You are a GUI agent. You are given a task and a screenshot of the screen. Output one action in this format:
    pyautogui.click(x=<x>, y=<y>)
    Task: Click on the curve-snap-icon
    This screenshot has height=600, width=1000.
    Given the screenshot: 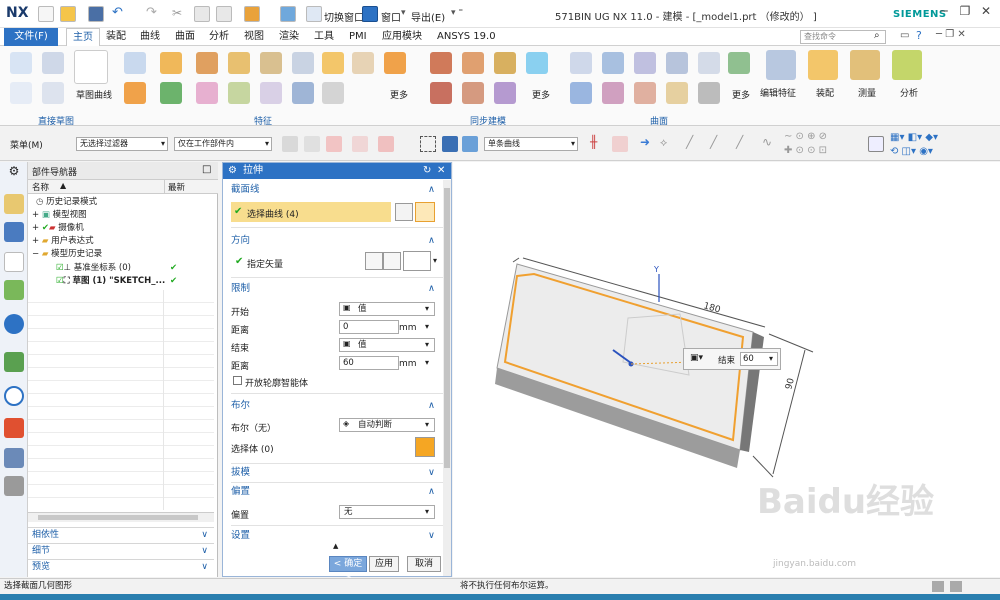 What is the action you would take?
    pyautogui.click(x=360, y=144)
    